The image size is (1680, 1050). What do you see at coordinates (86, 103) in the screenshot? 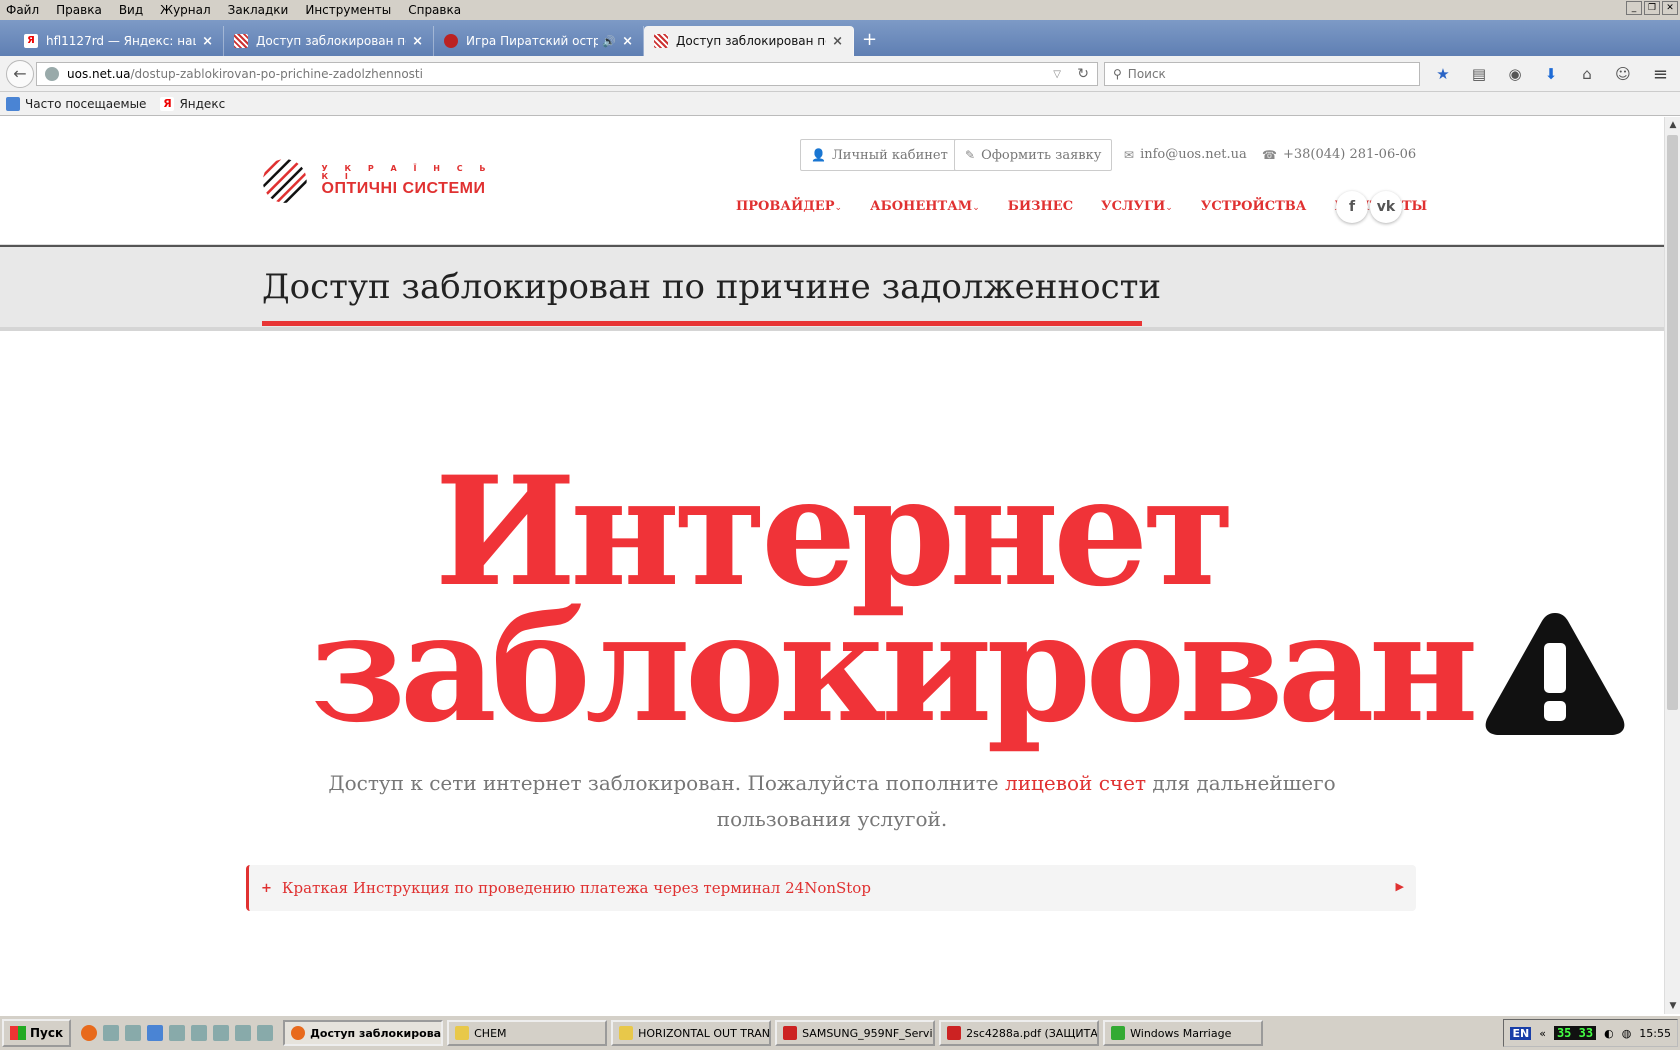
I see `bookmark-label: Часто посещаемые` at bounding box center [86, 103].